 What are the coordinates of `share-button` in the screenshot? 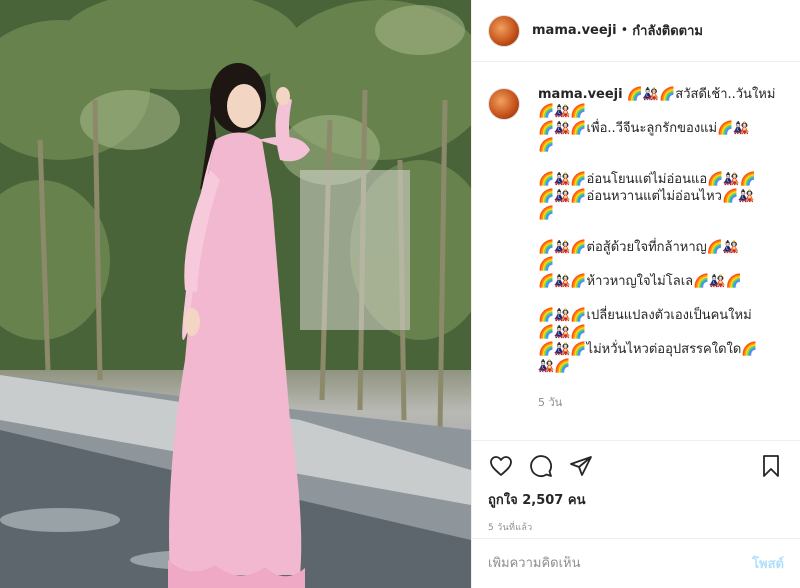 It's located at (581, 466).